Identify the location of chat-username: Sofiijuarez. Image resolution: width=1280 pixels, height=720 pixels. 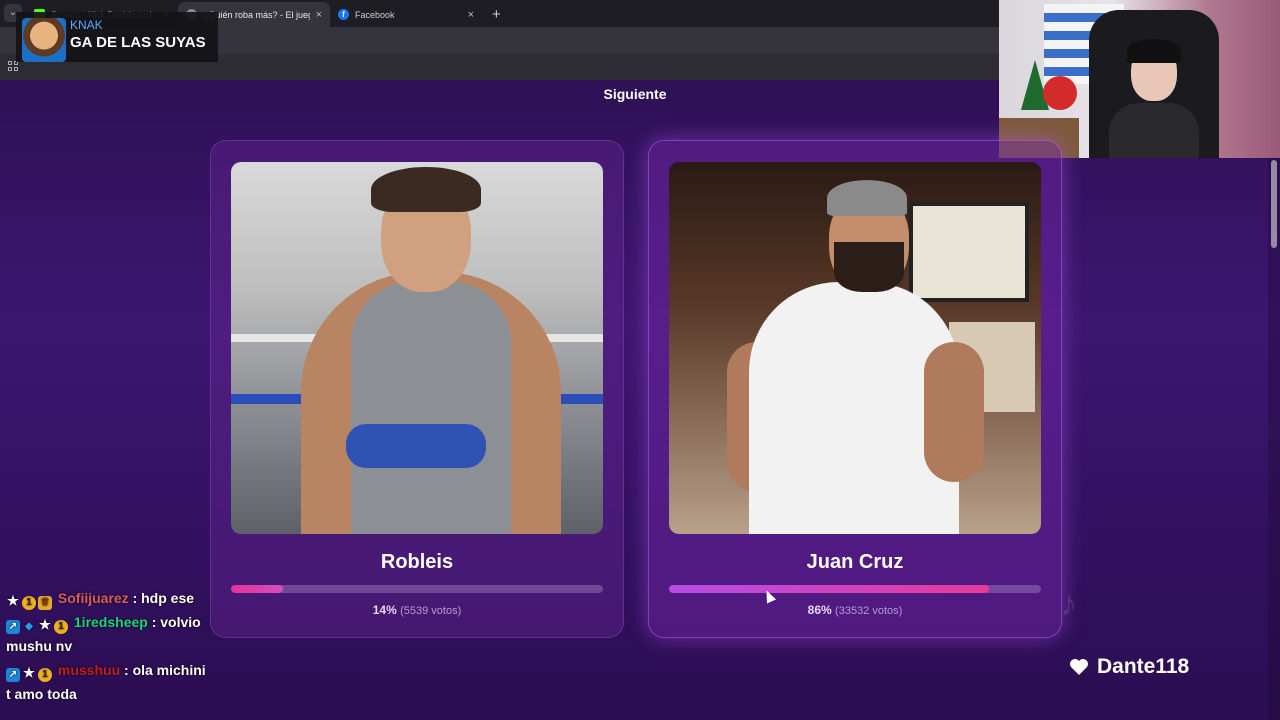
(93, 598).